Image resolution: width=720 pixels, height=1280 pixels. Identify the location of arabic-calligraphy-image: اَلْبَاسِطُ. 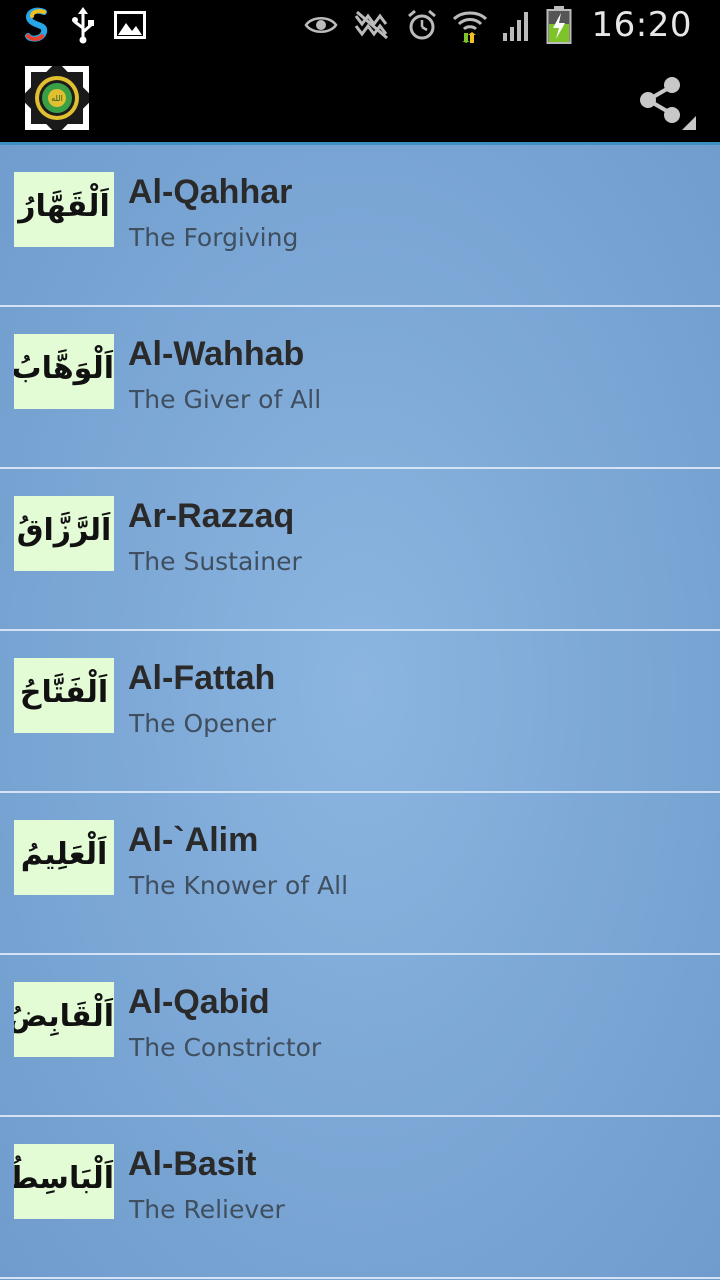
(64, 1181).